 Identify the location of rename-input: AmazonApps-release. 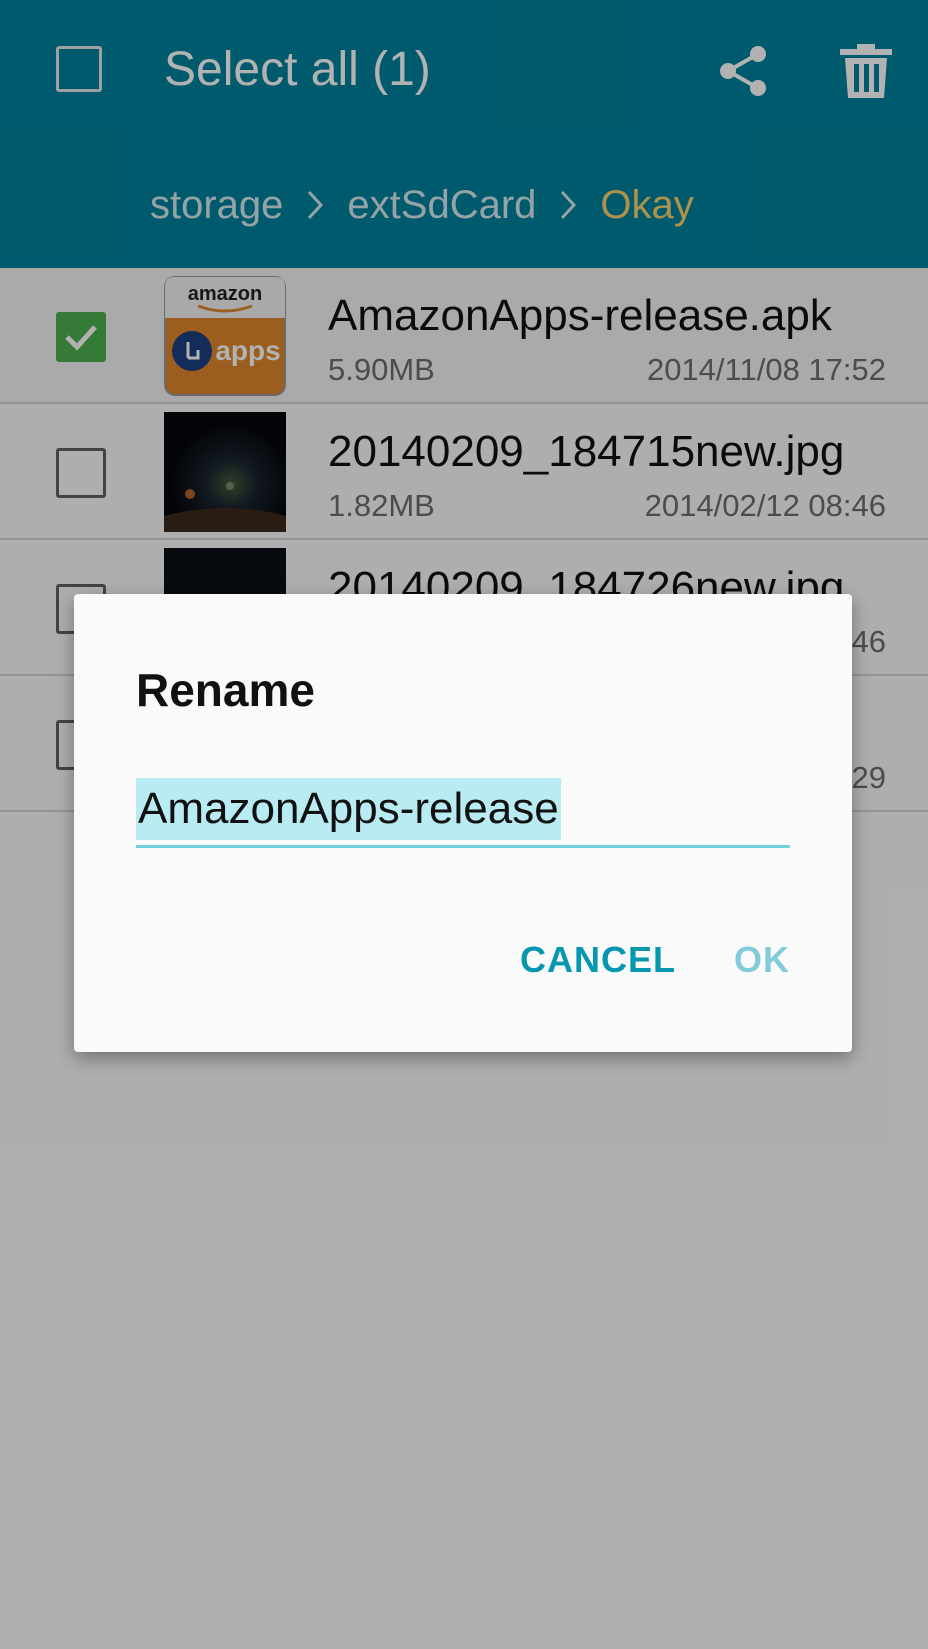
(463, 812).